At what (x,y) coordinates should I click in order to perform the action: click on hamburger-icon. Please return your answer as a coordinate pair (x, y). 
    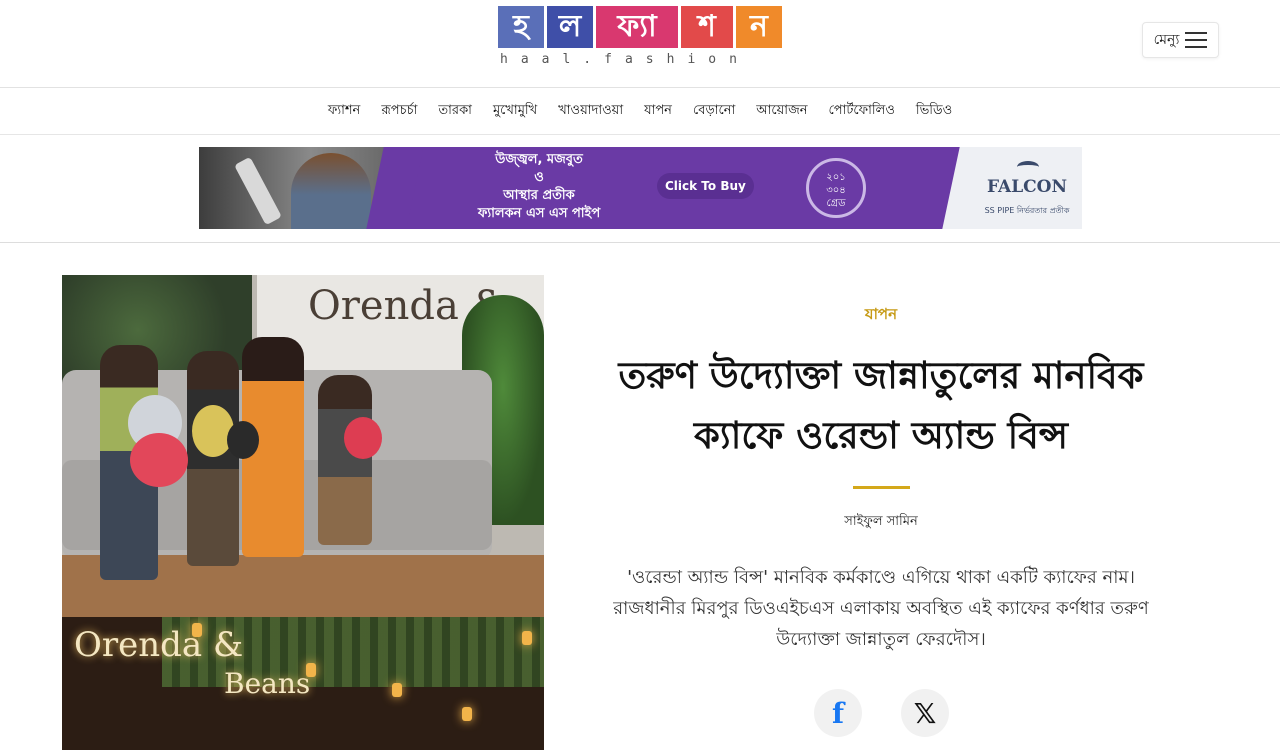
    Looking at the image, I should click on (1196, 40).